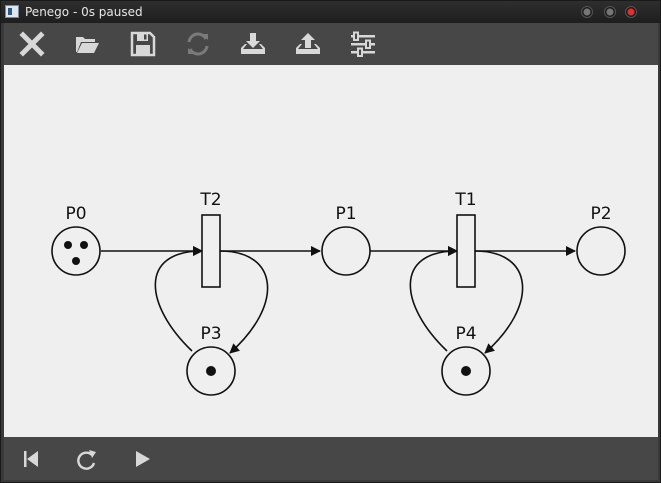 The image size is (661, 483). I want to click on window-close-button, so click(631, 12).